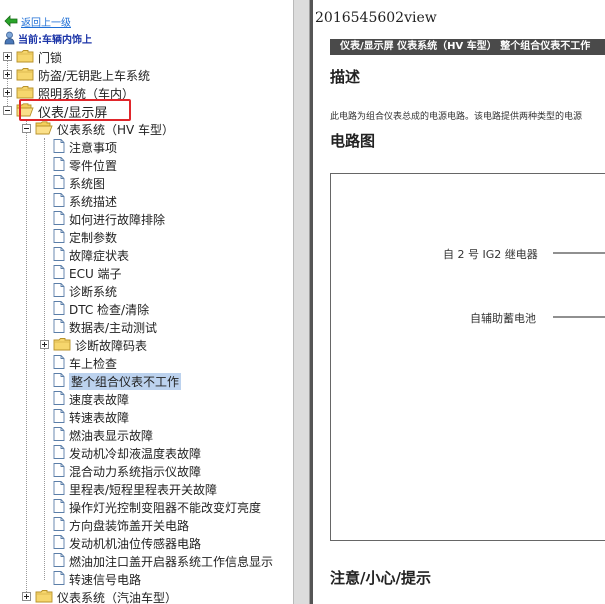 The height and width of the screenshot is (604, 605). I want to click on description-text: 此电路为组合仪表总成的电源电路。该电路提供两种类型的电源, so click(456, 117).